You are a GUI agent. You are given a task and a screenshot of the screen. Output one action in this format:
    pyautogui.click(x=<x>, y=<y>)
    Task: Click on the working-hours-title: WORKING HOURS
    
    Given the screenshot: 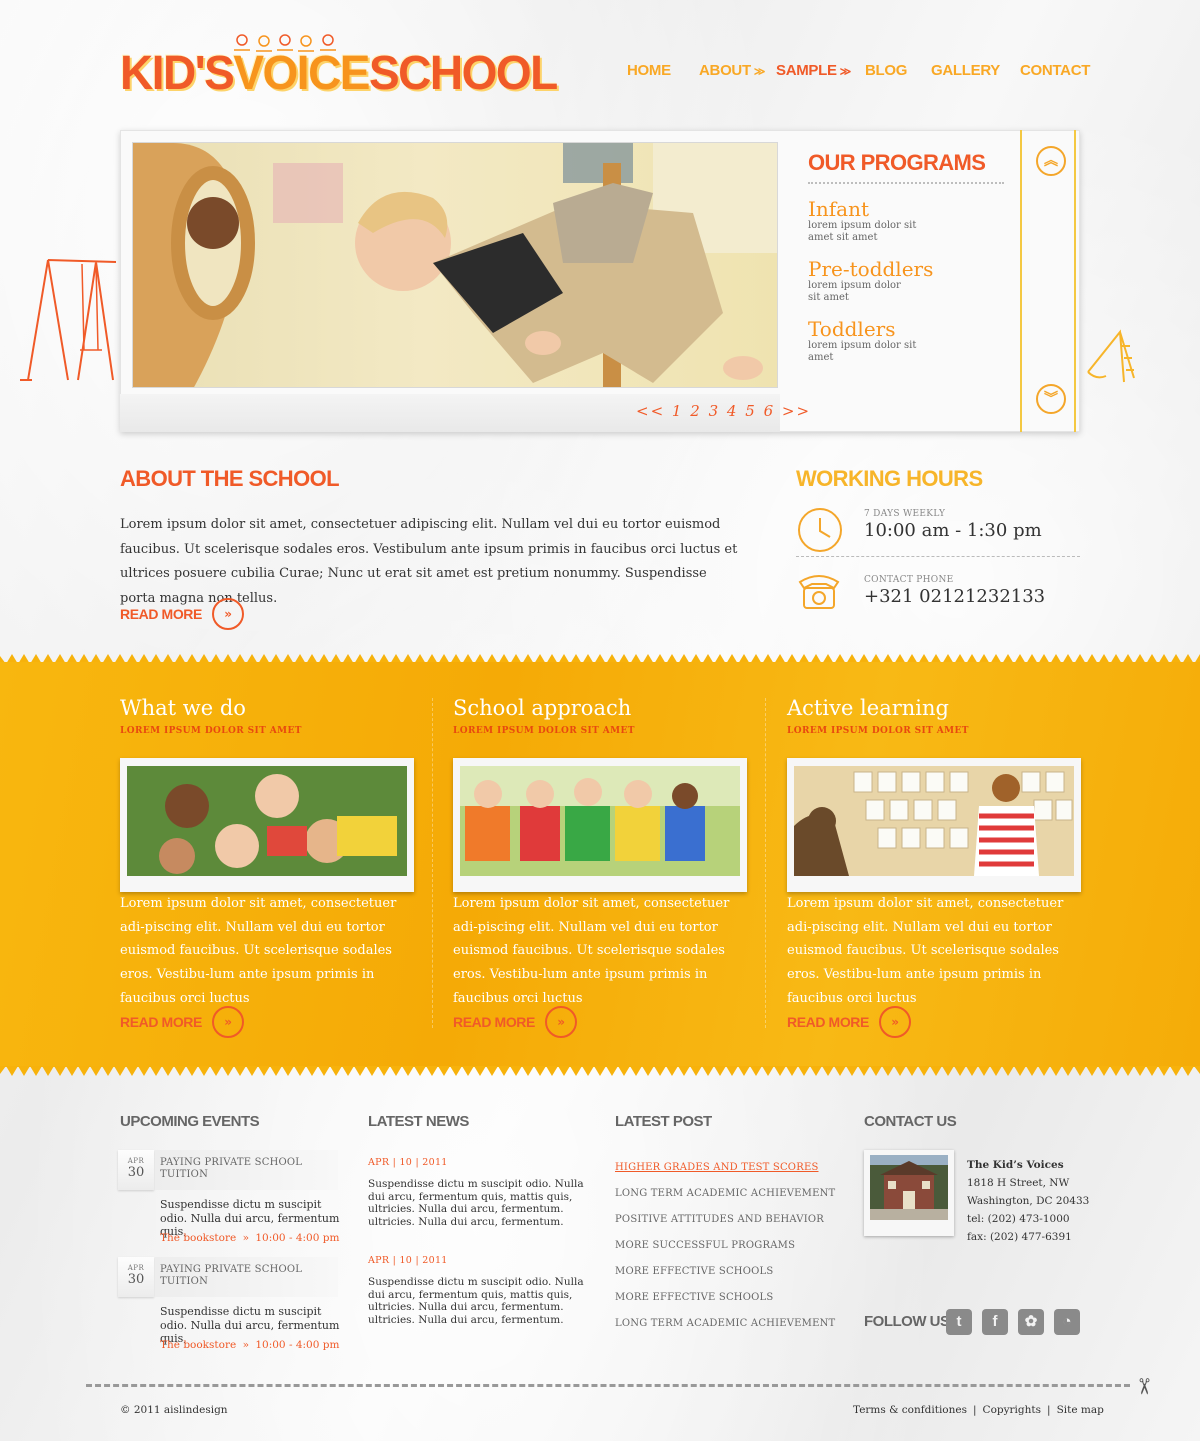 What is the action you would take?
    pyautogui.click(x=889, y=478)
    